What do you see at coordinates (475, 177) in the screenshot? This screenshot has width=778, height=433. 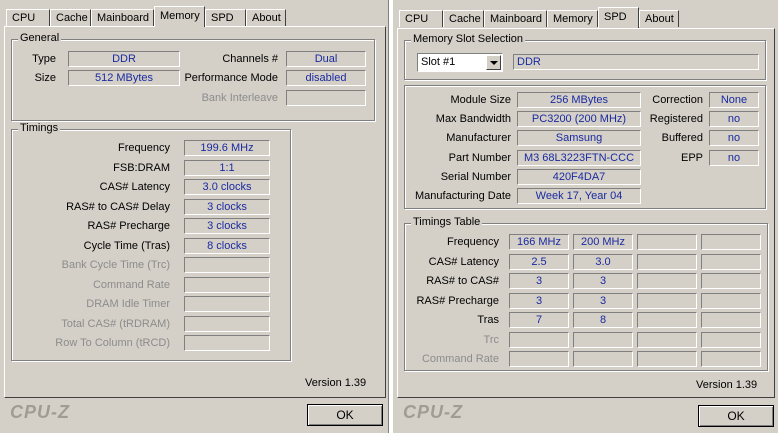 I see `serial-number-label: Serial Number` at bounding box center [475, 177].